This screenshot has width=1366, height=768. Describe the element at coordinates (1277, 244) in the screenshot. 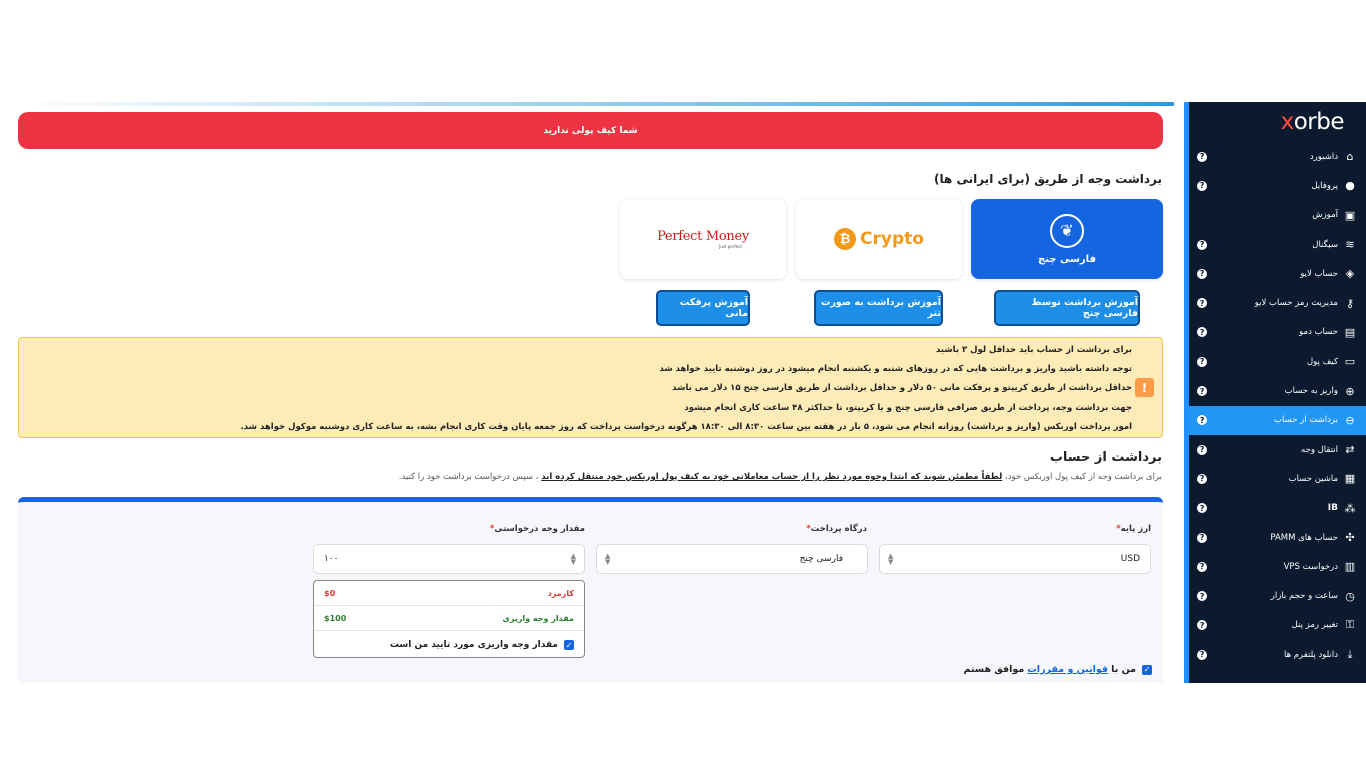

I see `sidebar-item-wifi: ≋ سیگنال?` at that location.